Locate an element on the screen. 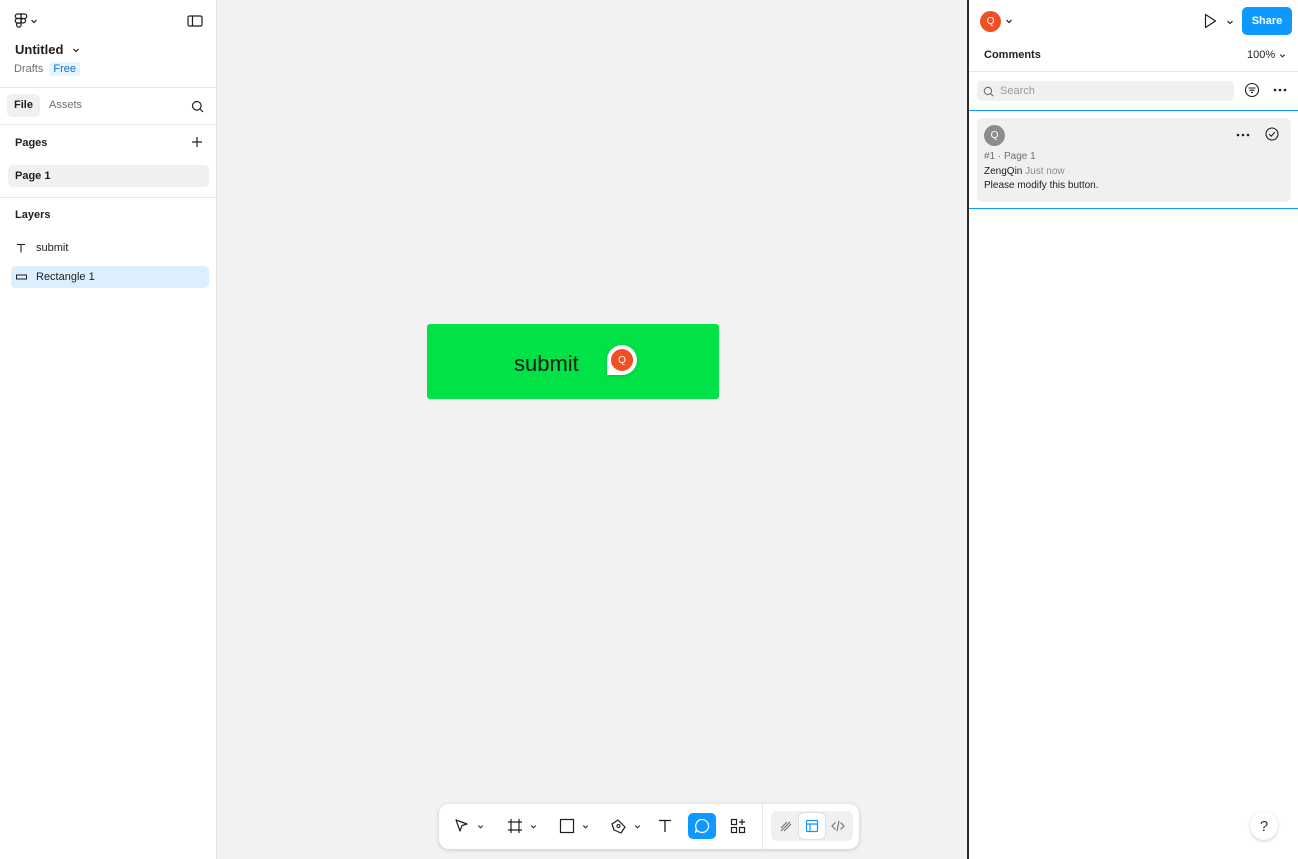 The height and width of the screenshot is (859, 1298). filter-icon is located at coordinates (1252, 90).